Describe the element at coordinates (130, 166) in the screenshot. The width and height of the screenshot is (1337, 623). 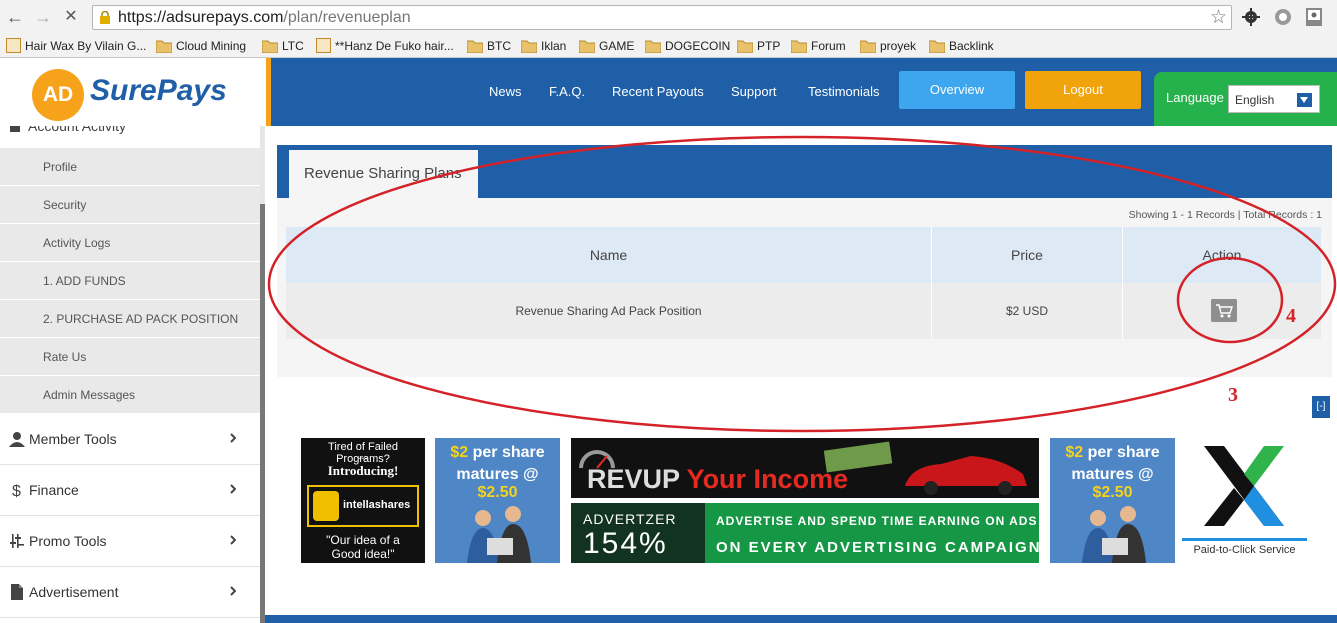
I see `sidebar-subitem-profile: Profile` at that location.